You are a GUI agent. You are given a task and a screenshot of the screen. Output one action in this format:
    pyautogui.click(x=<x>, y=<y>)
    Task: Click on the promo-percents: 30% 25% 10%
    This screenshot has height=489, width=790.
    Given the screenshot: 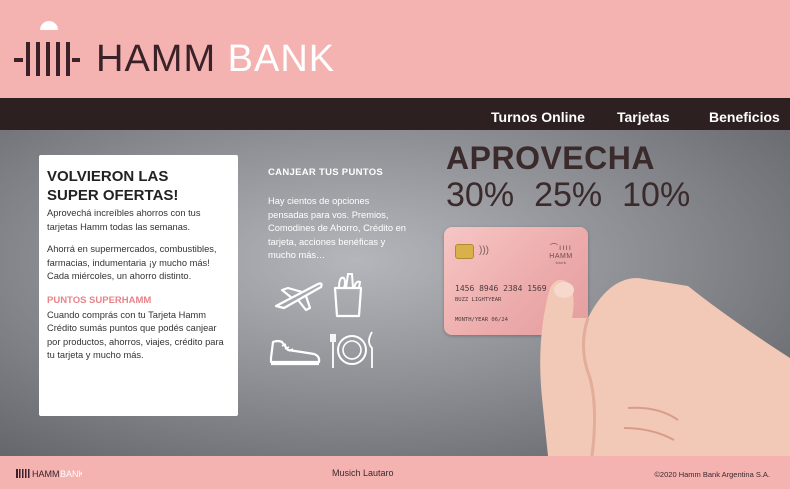 What is the action you would take?
    pyautogui.click(x=578, y=195)
    